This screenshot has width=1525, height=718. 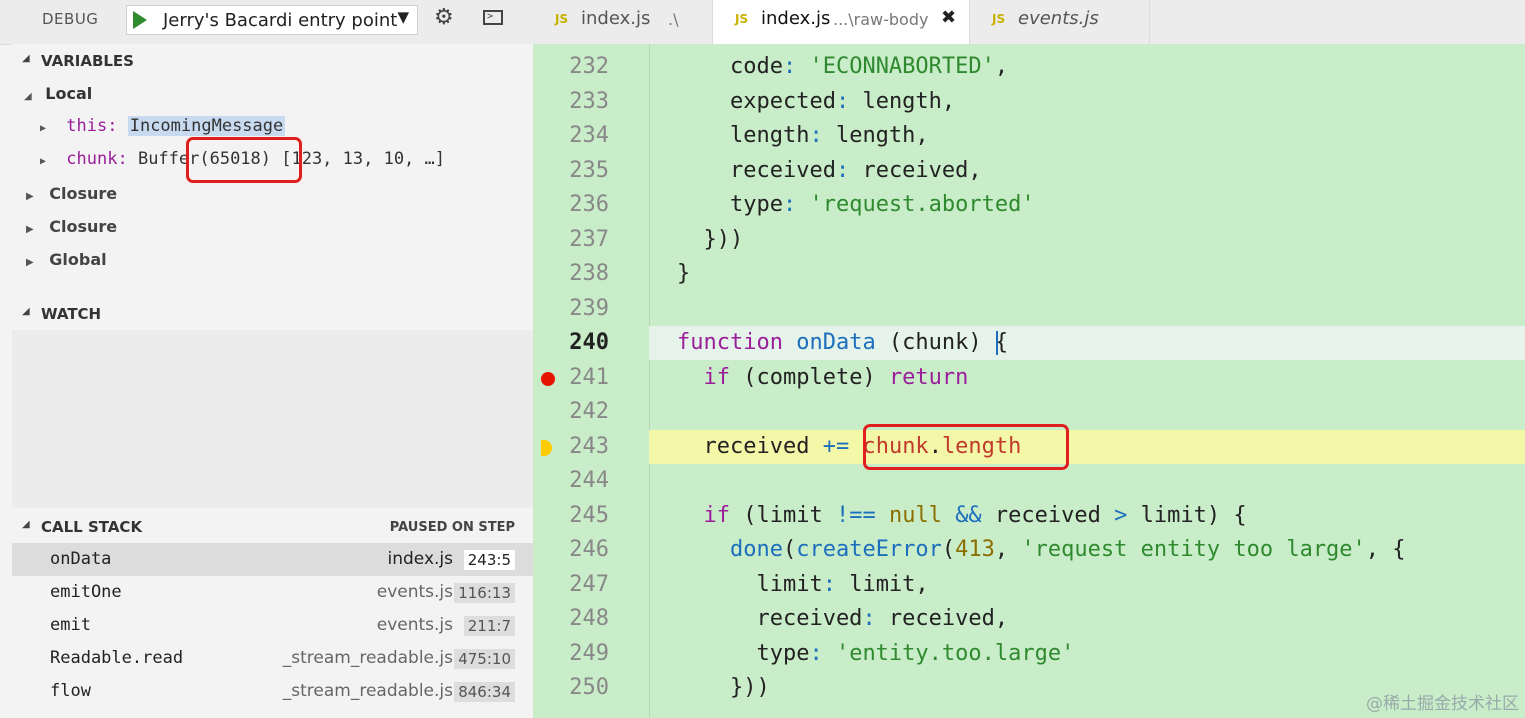 I want to click on frame-position: 846:34, so click(x=484, y=692).